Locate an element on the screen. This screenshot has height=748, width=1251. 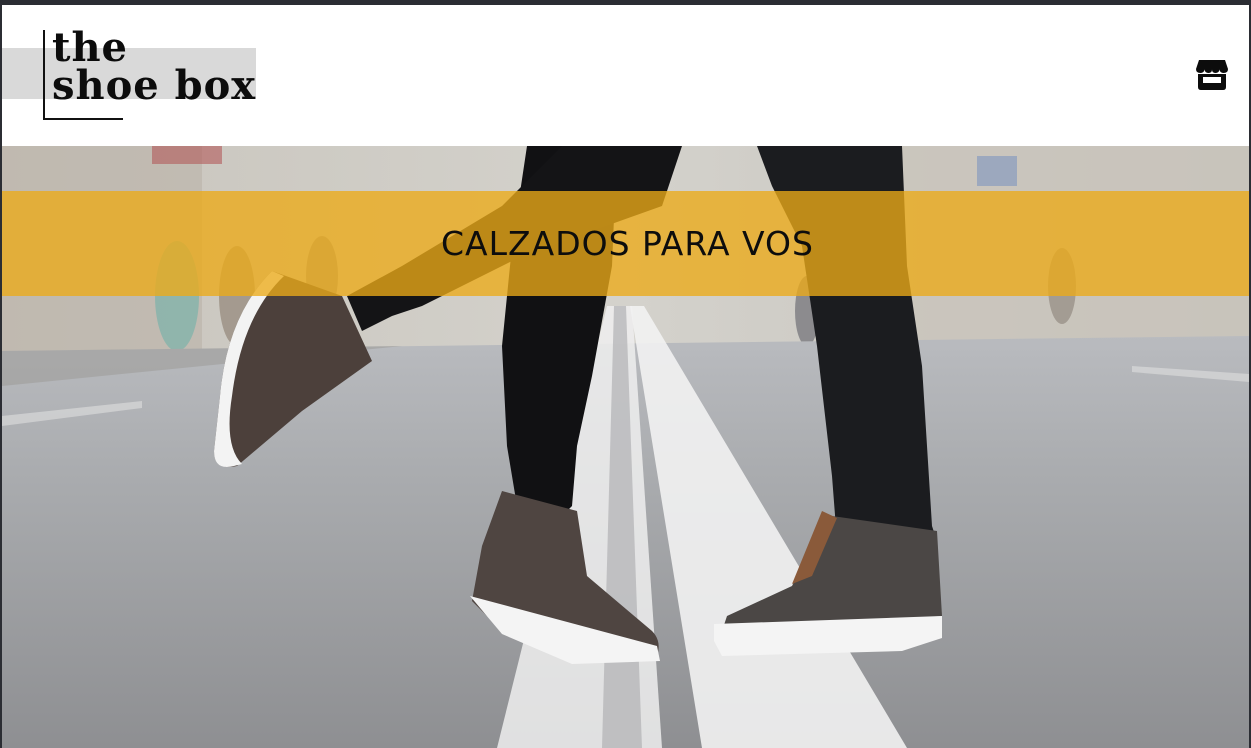
store-icon is located at coordinates (1212, 74).